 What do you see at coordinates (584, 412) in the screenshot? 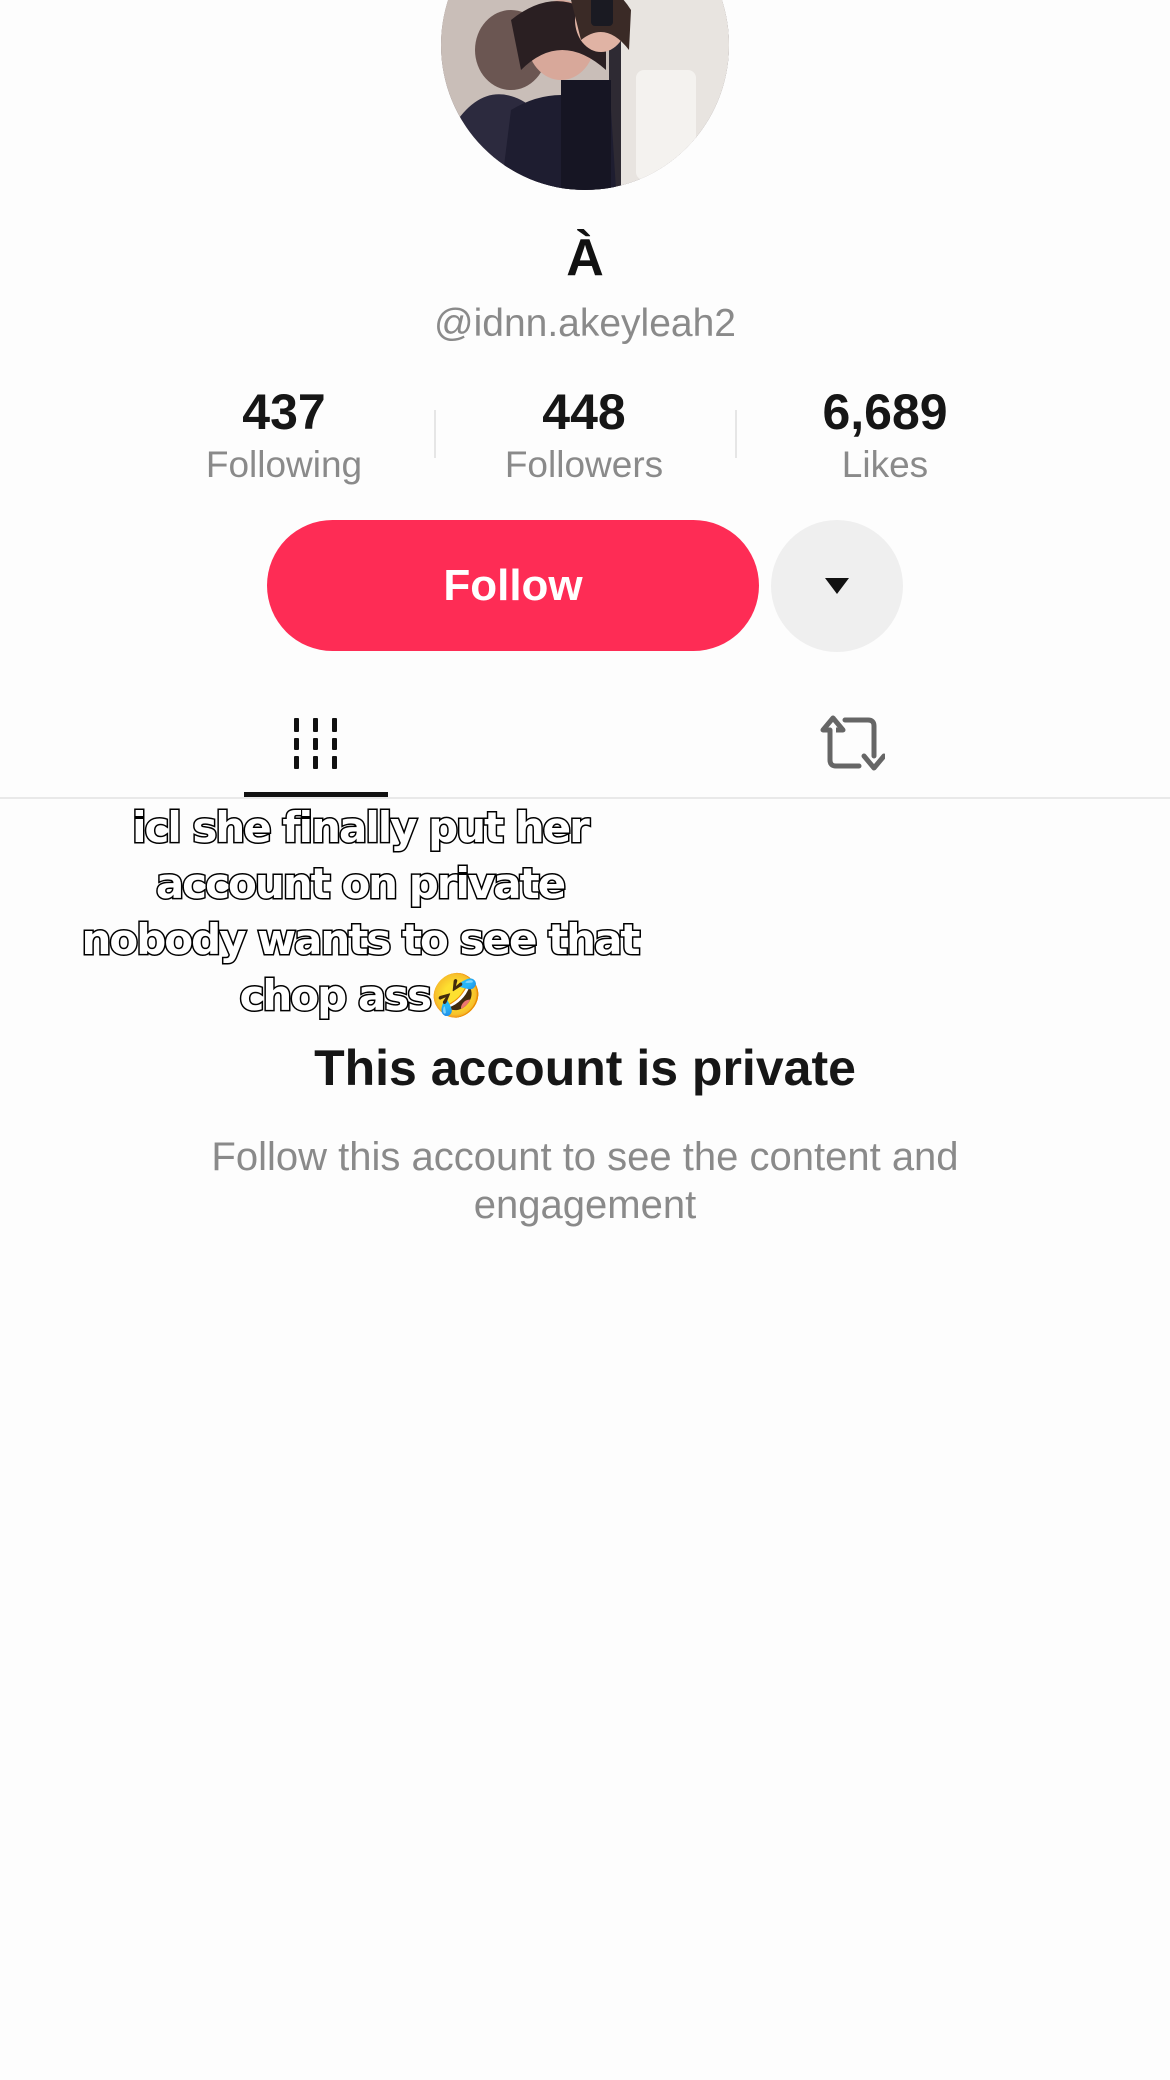
I see `followers-count: 448` at bounding box center [584, 412].